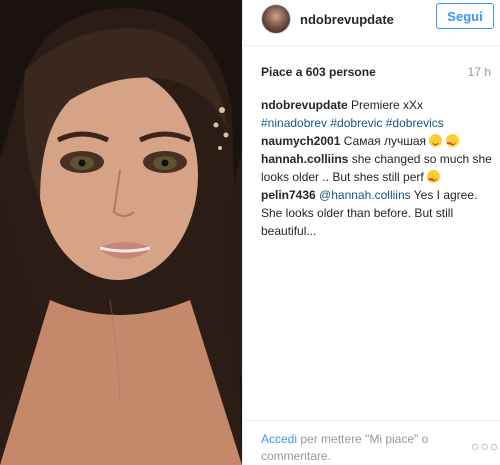 The height and width of the screenshot is (465, 500). What do you see at coordinates (352, 123) in the screenshot?
I see `hashtags: #ninadobrev #dobrevic #dobrevics` at bounding box center [352, 123].